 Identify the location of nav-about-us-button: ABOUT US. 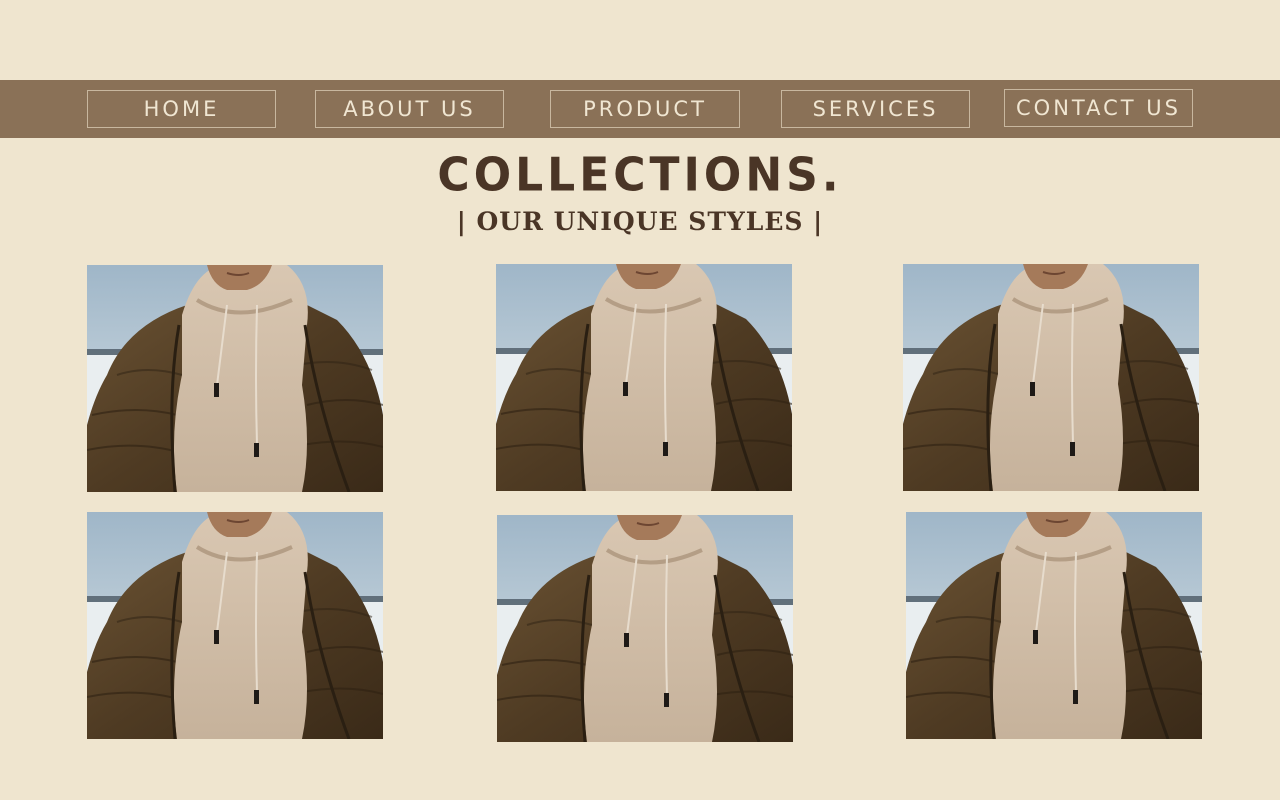
(409, 109).